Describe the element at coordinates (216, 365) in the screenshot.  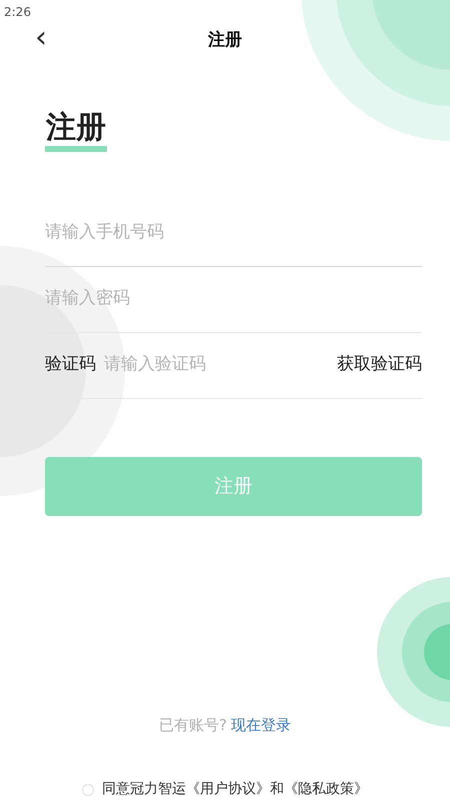
I see `input-field: 请输入验证码` at that location.